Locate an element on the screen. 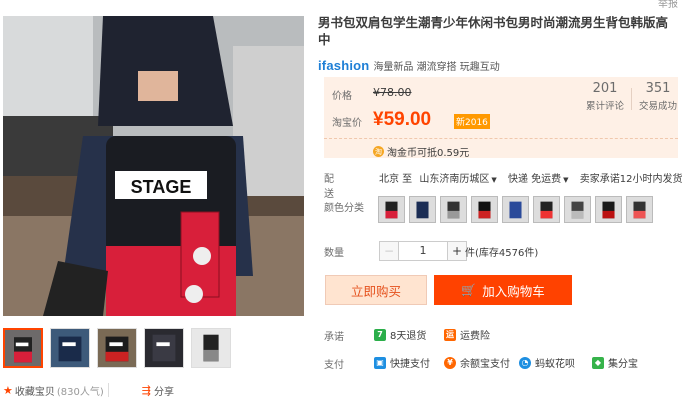 The image size is (690, 408). payment-label: 支付 is located at coordinates (334, 365).